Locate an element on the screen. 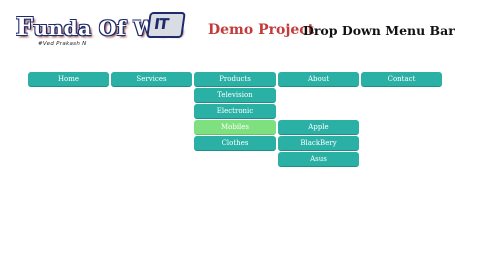 The image size is (480, 270). menu-item-products: Products is located at coordinates (235, 79).